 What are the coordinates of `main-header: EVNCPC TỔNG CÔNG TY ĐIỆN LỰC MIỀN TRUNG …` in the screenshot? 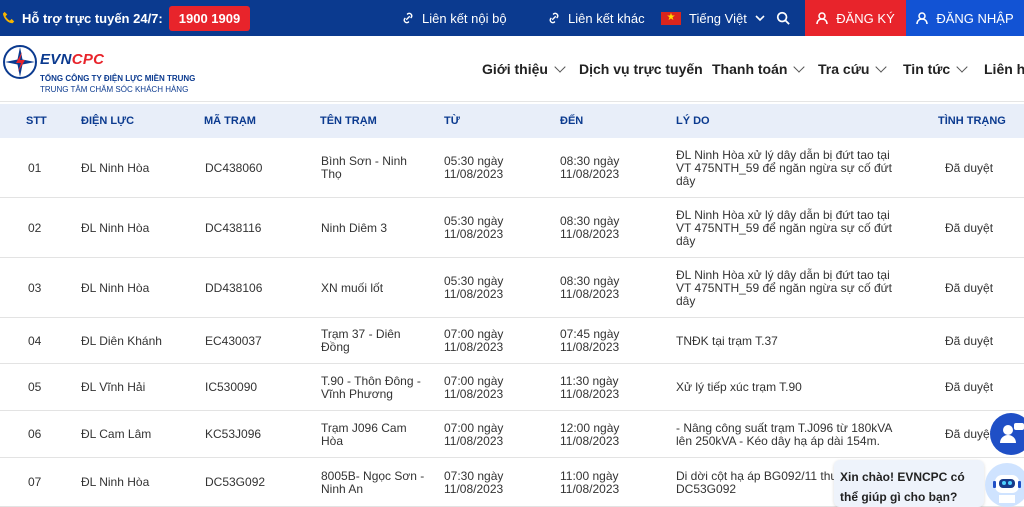 It's located at (512, 69).